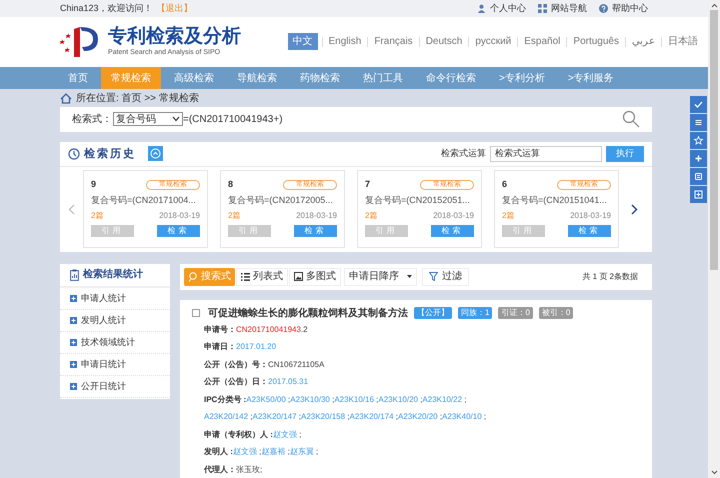 The height and width of the screenshot is (478, 720). Describe the element at coordinates (354, 365) in the screenshot. I see `result-field: 公开（公告）号：CN106721105A` at that location.